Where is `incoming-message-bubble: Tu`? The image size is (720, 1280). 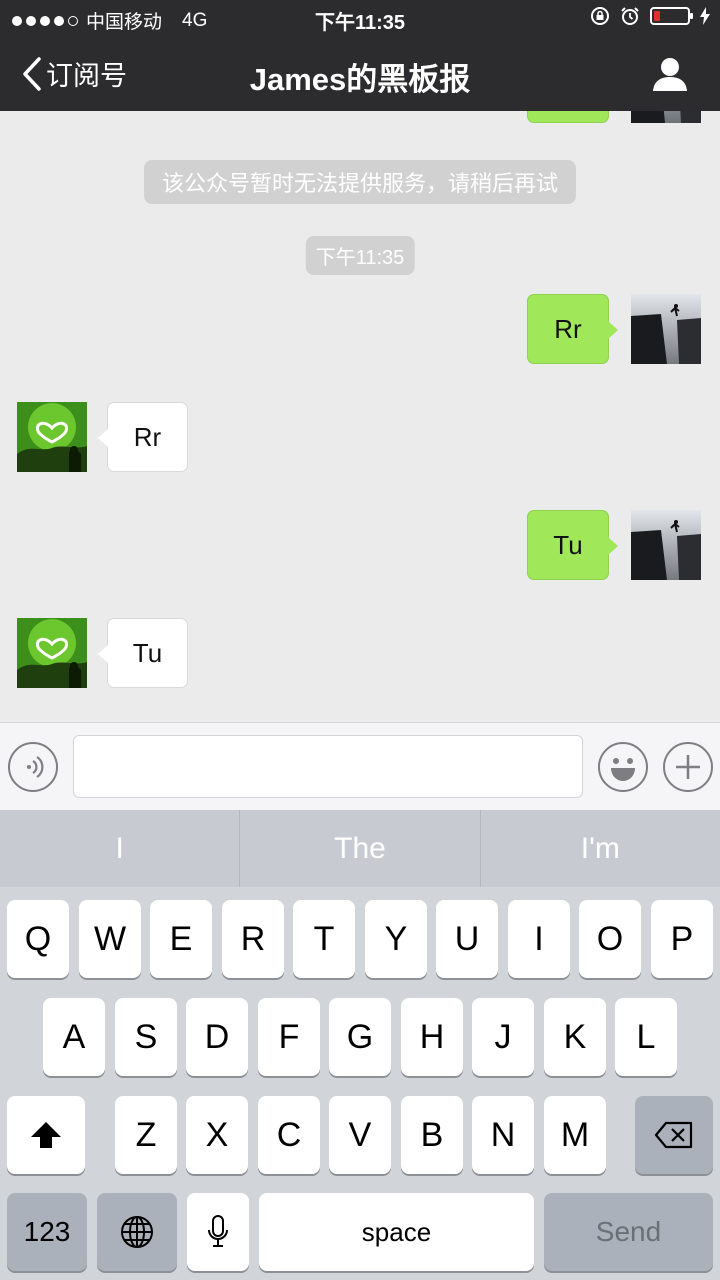 incoming-message-bubble: Tu is located at coordinates (143, 653).